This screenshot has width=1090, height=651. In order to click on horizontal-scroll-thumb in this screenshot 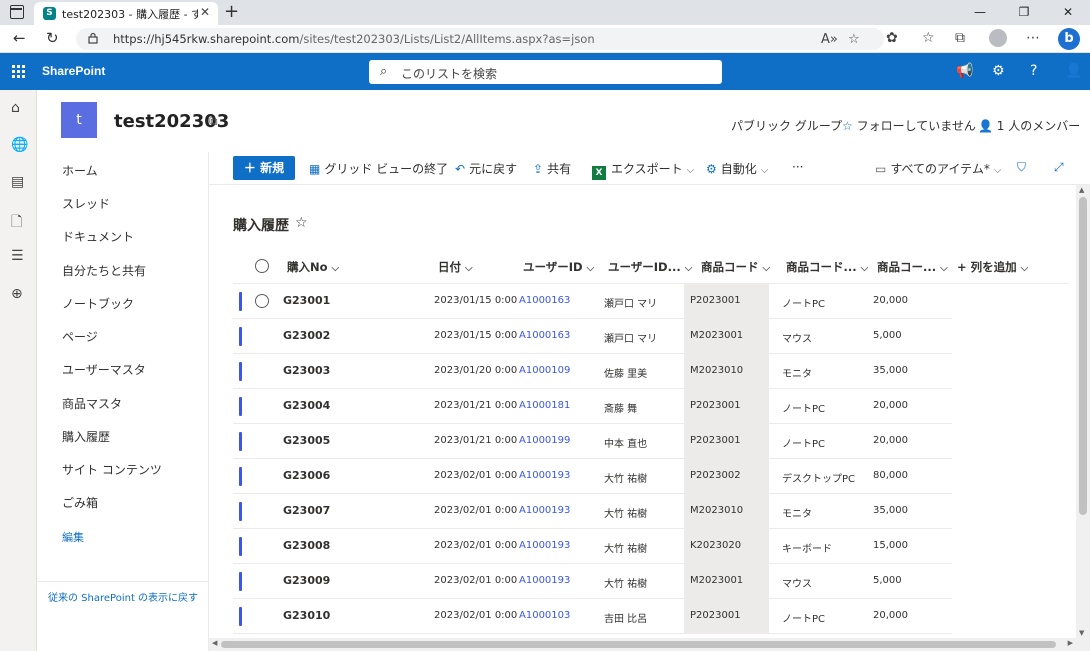, I will do `click(638, 644)`.